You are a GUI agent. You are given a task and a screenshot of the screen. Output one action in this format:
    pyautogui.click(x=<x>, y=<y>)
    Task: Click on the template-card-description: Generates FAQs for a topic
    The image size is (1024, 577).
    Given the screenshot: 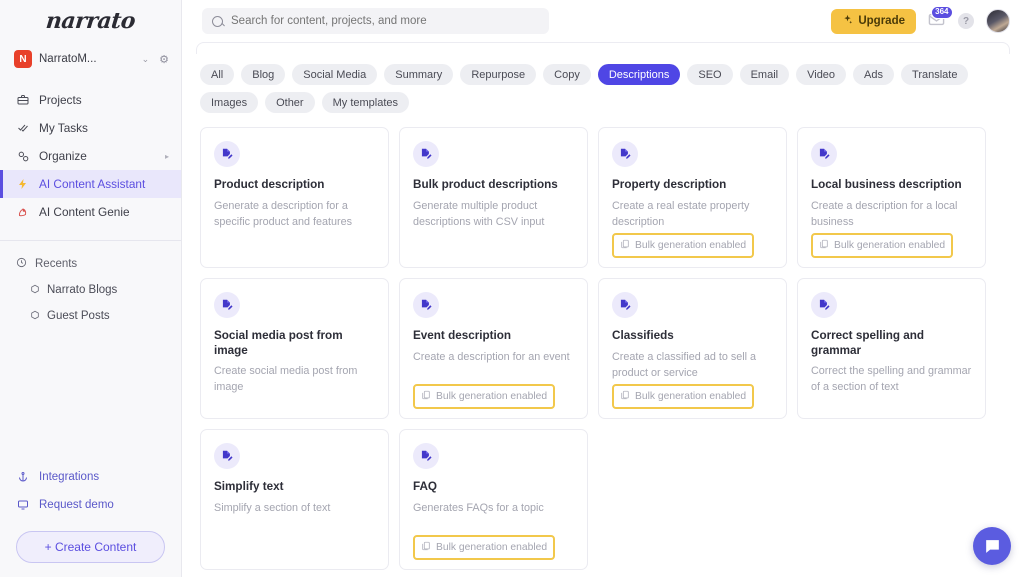 What is the action you would take?
    pyautogui.click(x=478, y=507)
    